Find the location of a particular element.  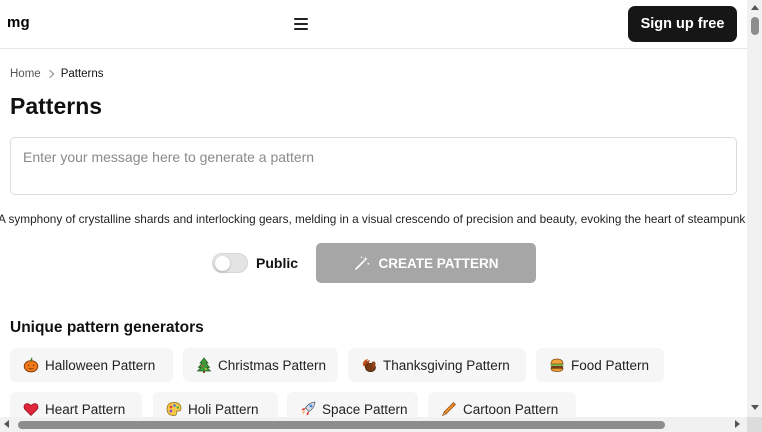

generator-label: Heart Pattern is located at coordinates (85, 409).